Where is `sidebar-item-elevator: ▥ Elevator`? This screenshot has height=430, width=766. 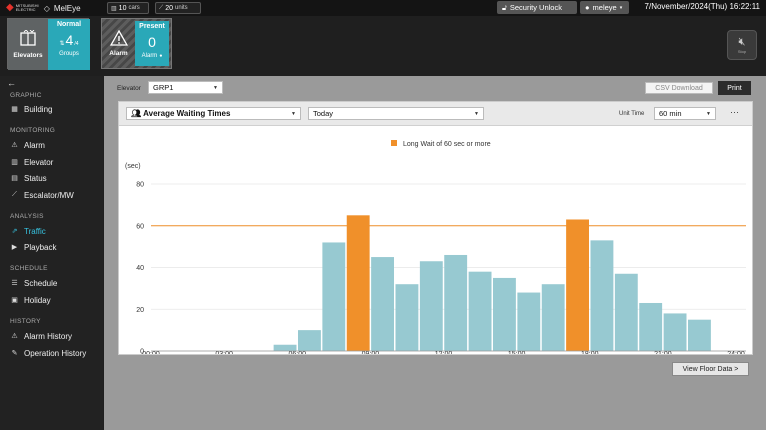
sidebar-item-elevator: ▥ Elevator is located at coordinates (31, 162).